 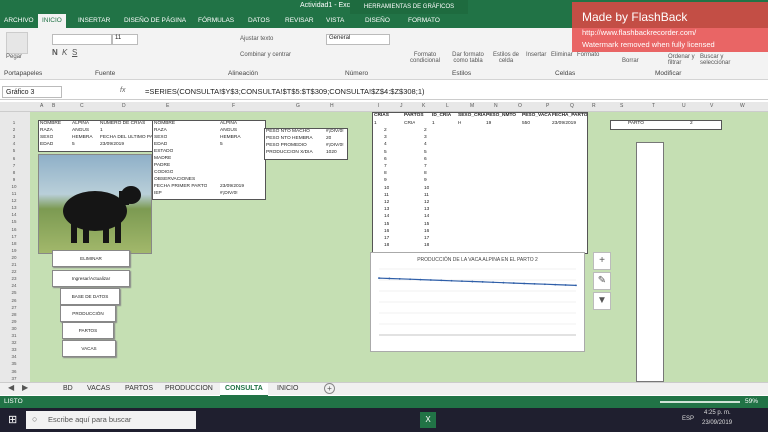 I want to click on paste-button: Pegar, so click(x=14, y=57).